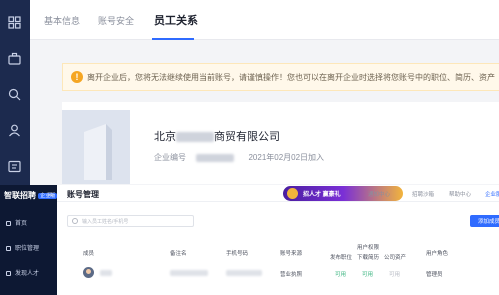 Image resolution: width=499 pixels, height=295 pixels. What do you see at coordinates (22, 272) in the screenshot?
I see `nav-discover-talent: 发现人才` at bounding box center [22, 272].